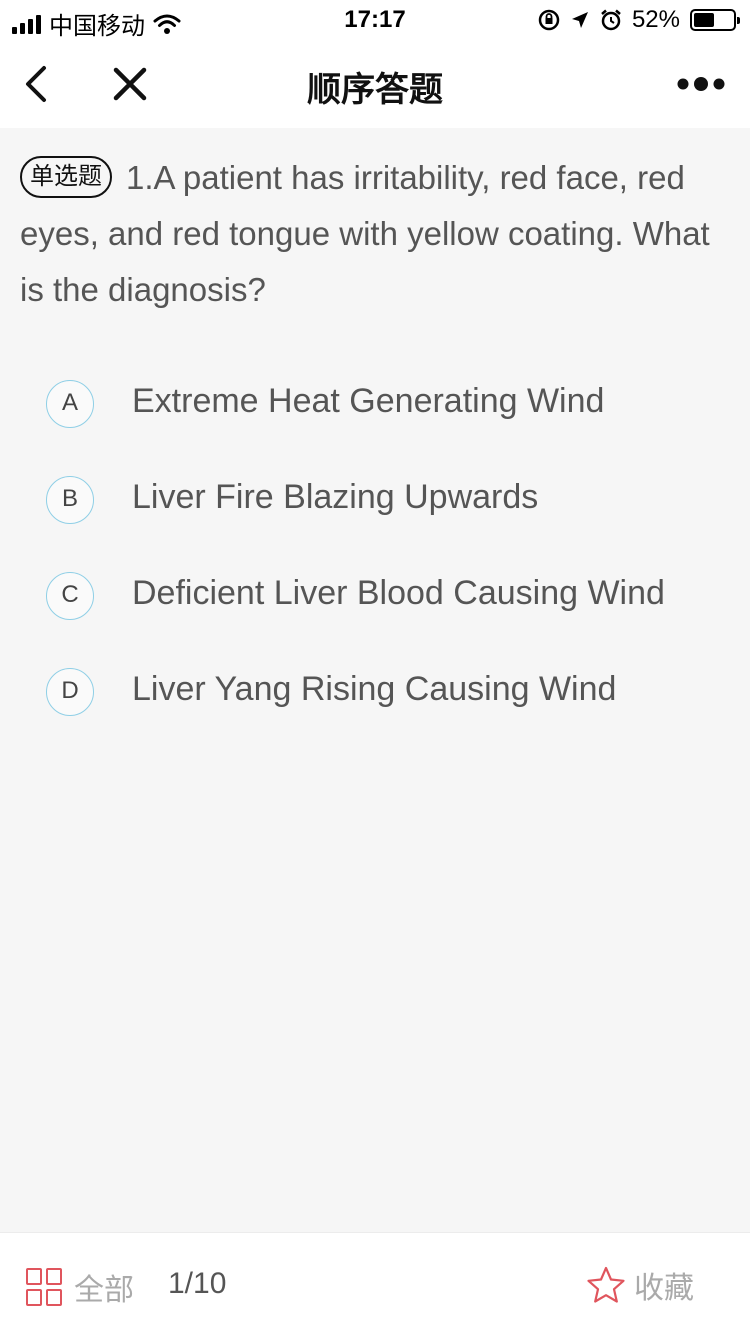 Image resolution: width=750 pixels, height=1334 pixels. I want to click on option-c: C Deficient Liver Blood Causing Wind, so click(375, 598).